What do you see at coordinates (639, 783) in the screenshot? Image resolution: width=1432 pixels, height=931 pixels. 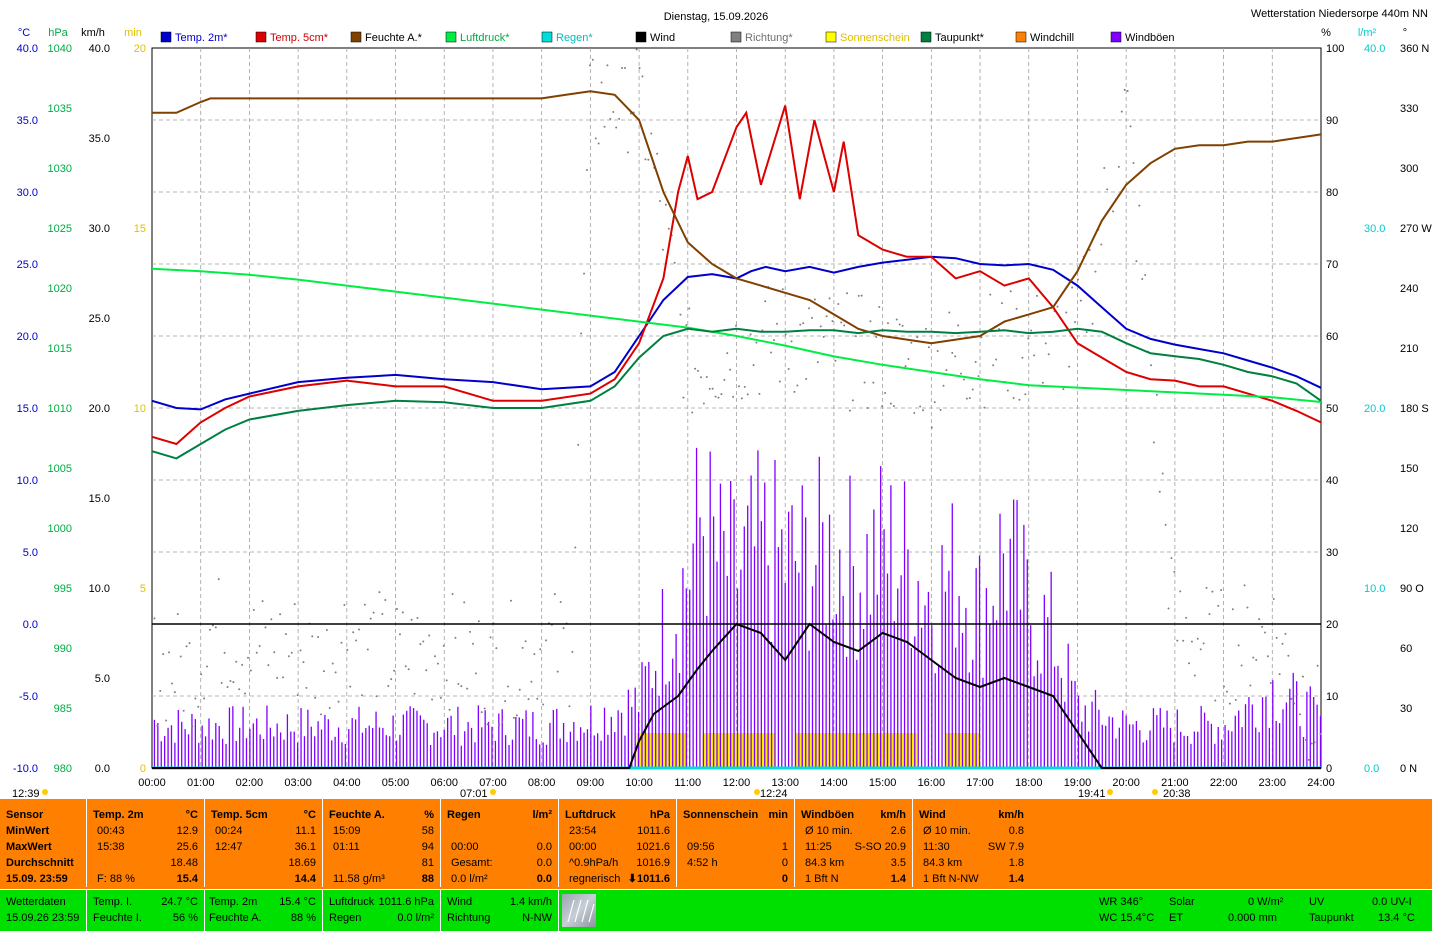 I see `tick-time: 10:00` at bounding box center [639, 783].